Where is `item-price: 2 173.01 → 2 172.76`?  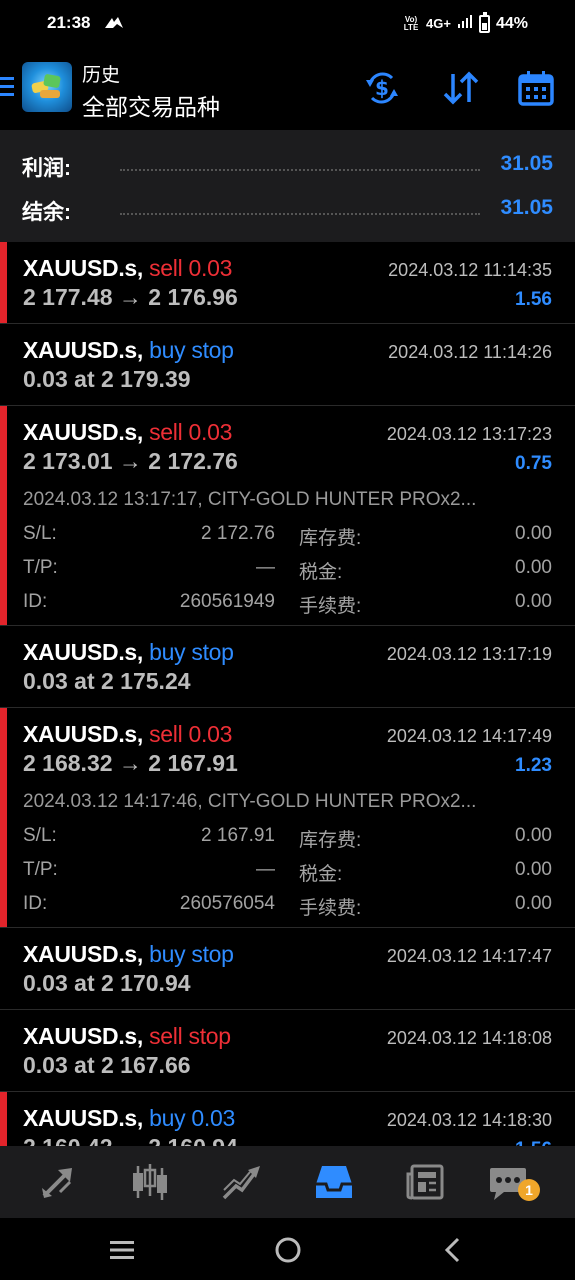
item-price: 2 173.01 → 2 172.76 is located at coordinates (130, 461).